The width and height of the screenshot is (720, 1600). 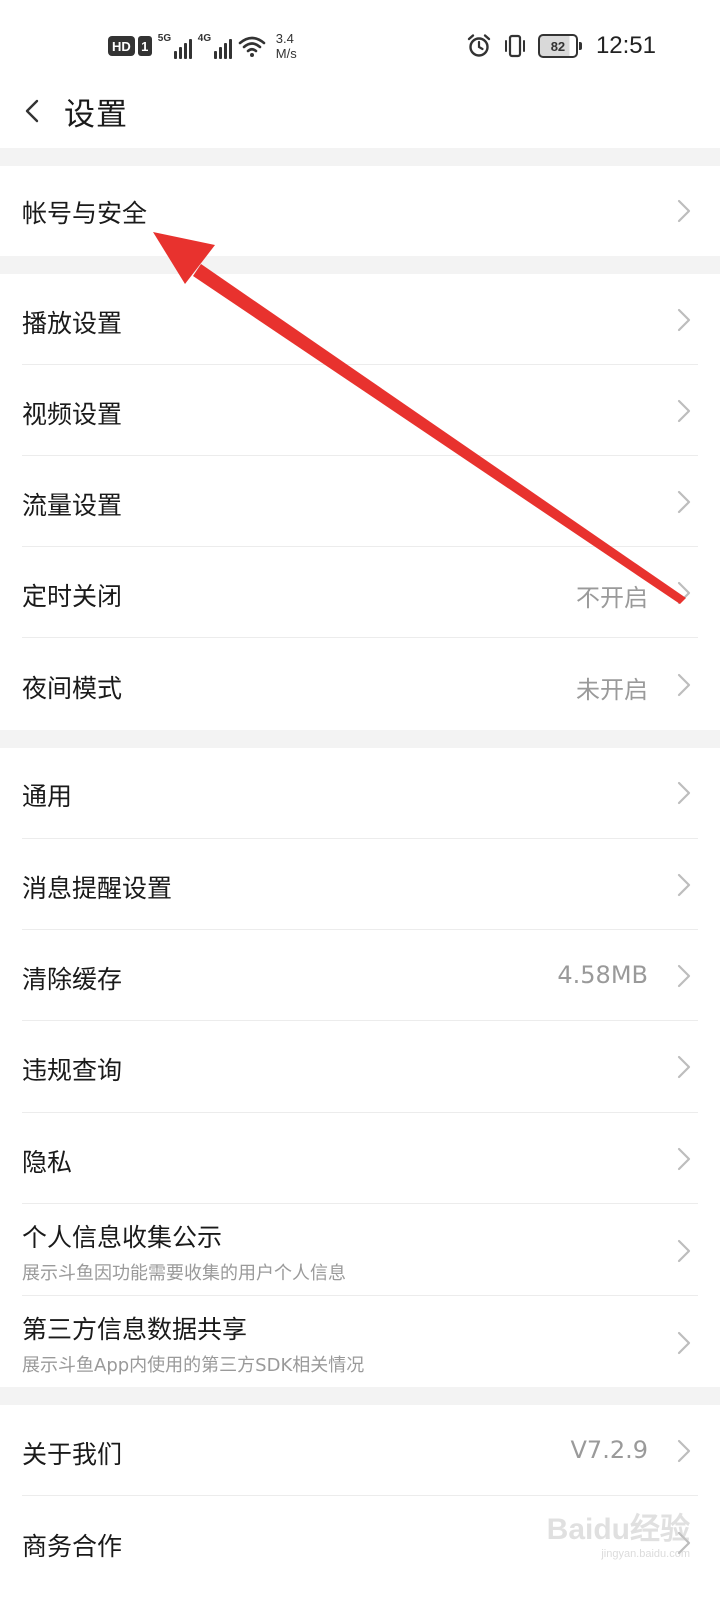 I want to click on settings-item-label: 通用, so click(x=47, y=796).